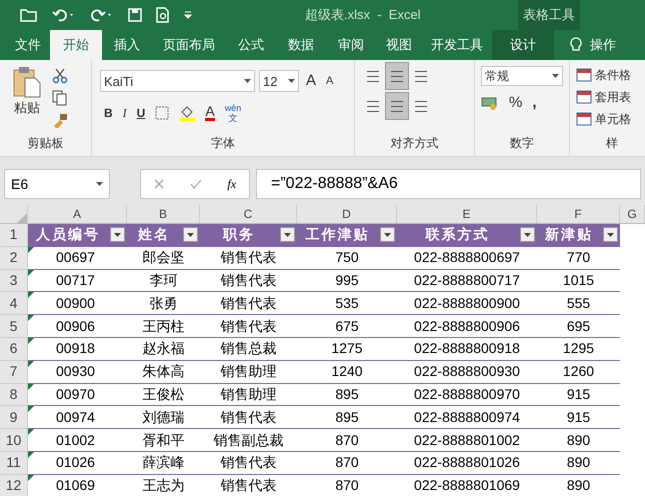  I want to click on row-header: 2, so click(14, 258).